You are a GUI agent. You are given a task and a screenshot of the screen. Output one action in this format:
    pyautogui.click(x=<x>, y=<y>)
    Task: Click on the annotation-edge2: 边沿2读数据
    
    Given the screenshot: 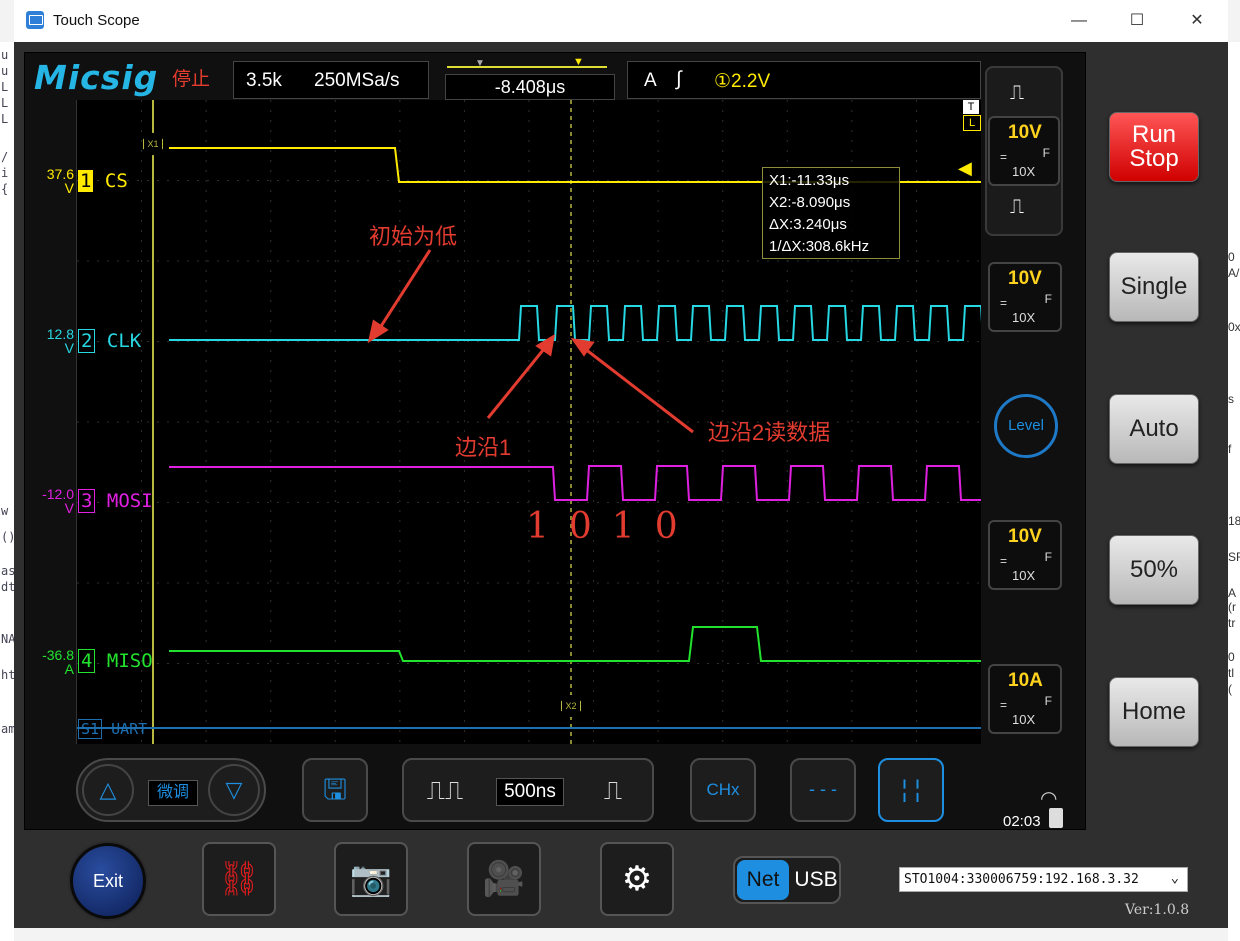 What is the action you would take?
    pyautogui.click(x=769, y=432)
    